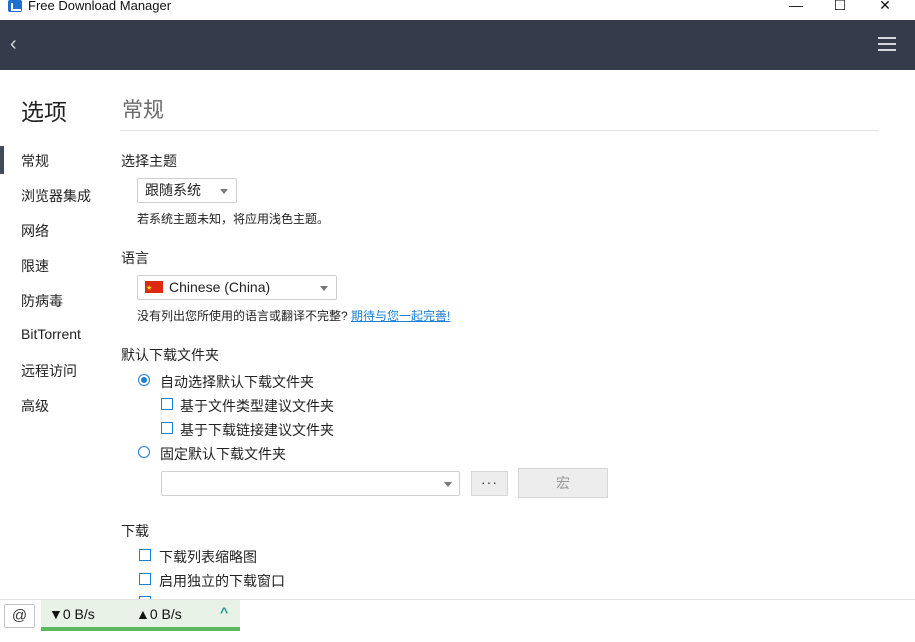  Describe the element at coordinates (170, 355) in the screenshot. I see `download-folder-section-label: 默认下载文件夹` at that location.